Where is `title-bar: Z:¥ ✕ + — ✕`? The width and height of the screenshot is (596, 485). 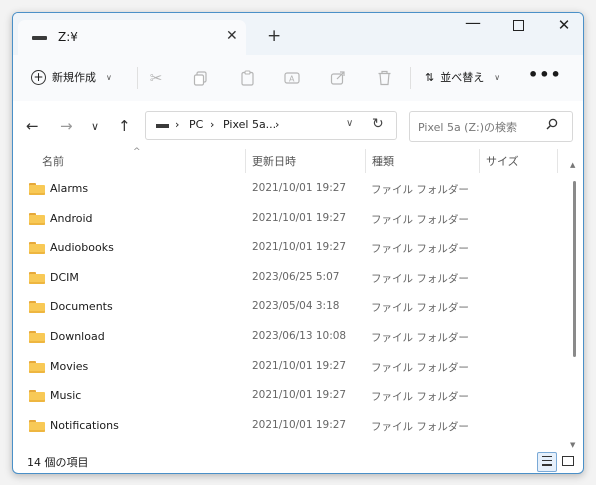 title-bar: Z:¥ ✕ + — ✕ is located at coordinates (298, 34).